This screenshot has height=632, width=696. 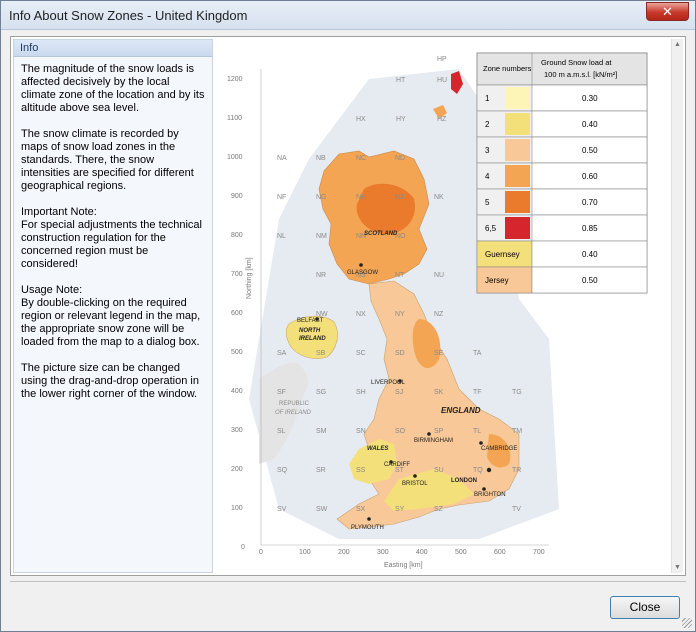 What do you see at coordinates (237, 352) in the screenshot?
I see `y-tick-label: 500` at bounding box center [237, 352].